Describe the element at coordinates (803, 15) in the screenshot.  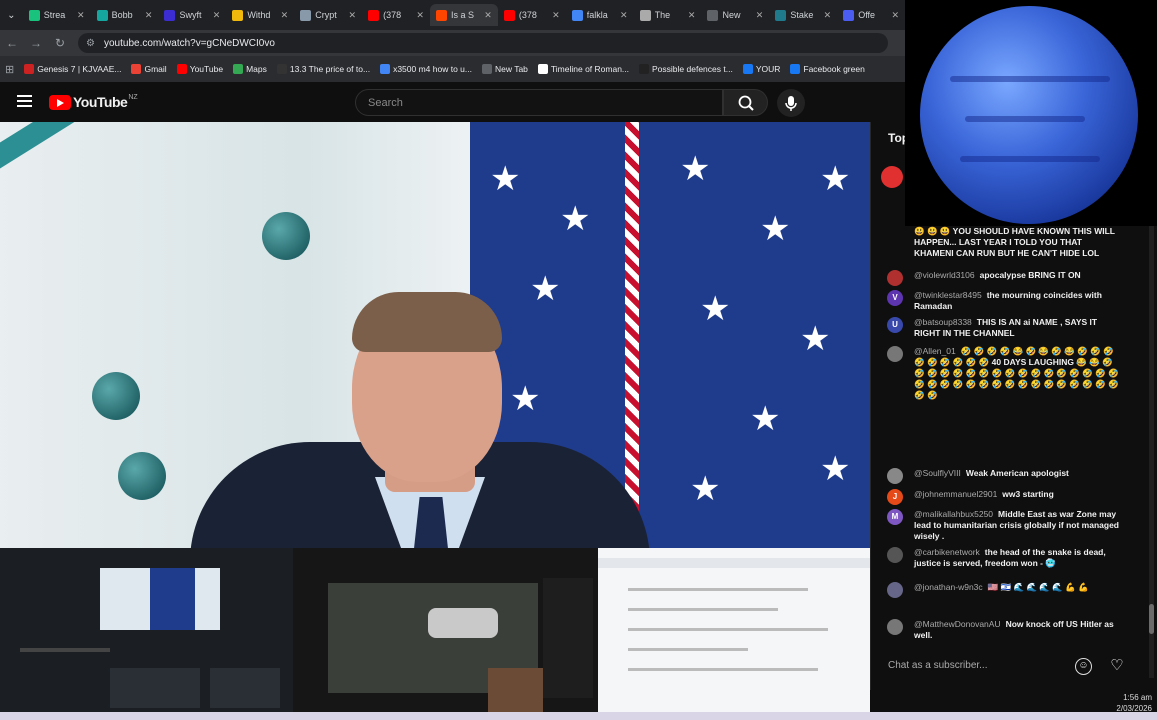
I see `browser-tab: Stake ✕` at that location.